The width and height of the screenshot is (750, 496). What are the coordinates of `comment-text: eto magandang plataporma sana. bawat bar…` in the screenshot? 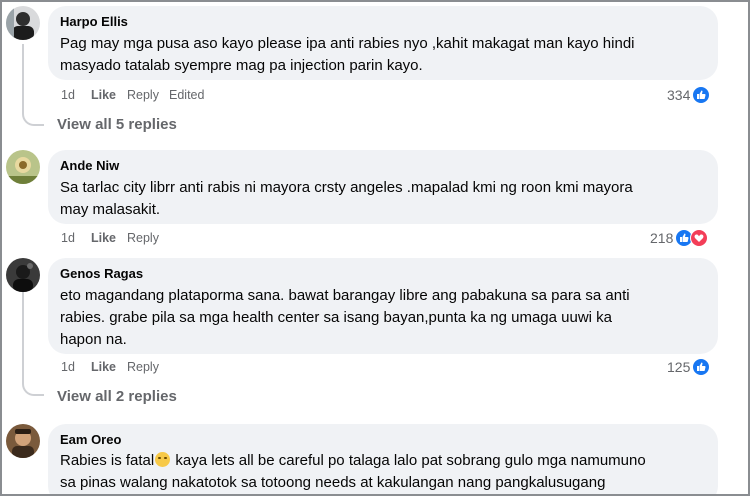 It's located at (345, 295).